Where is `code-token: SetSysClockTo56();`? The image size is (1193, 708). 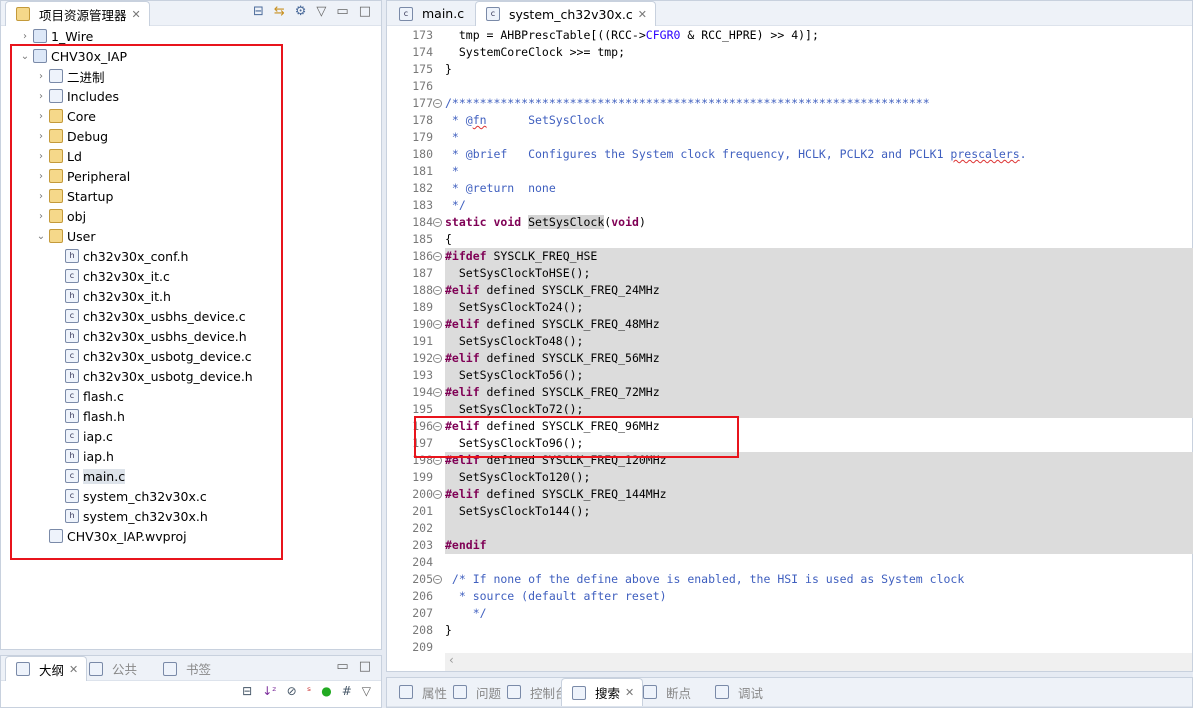 code-token: SetSysClockTo56(); is located at coordinates (514, 375).